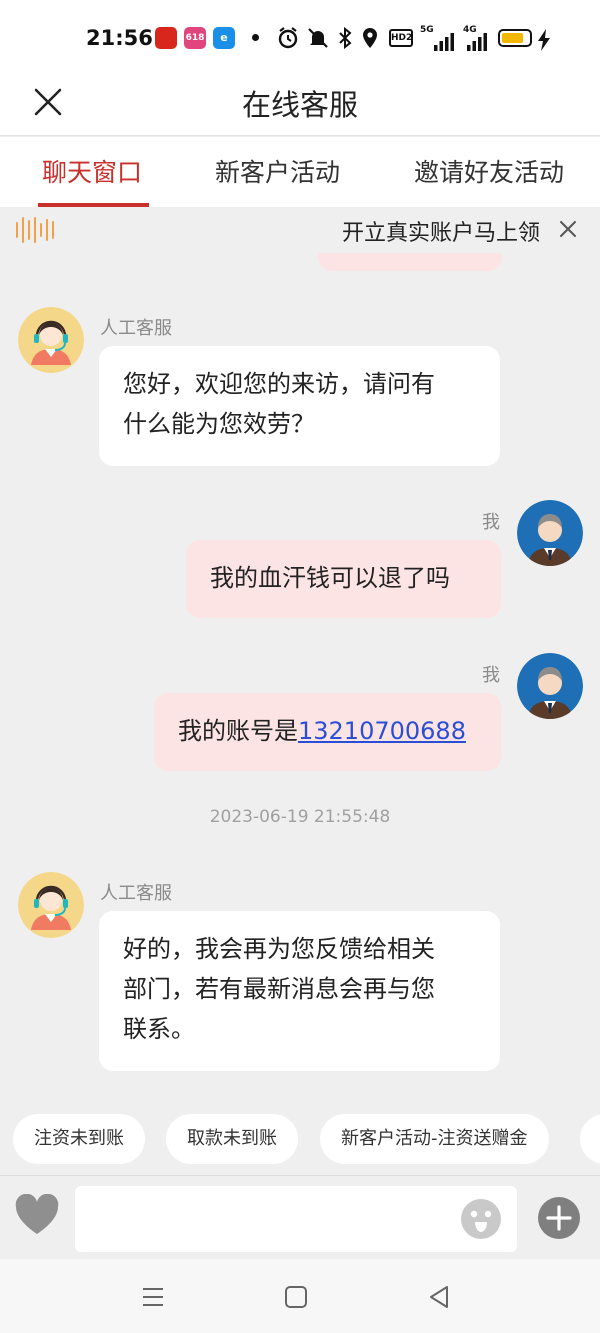 The width and height of the screenshot is (600, 1333). What do you see at coordinates (219, 424) in the screenshot?
I see `message-line: 什么能为您效劳？` at bounding box center [219, 424].